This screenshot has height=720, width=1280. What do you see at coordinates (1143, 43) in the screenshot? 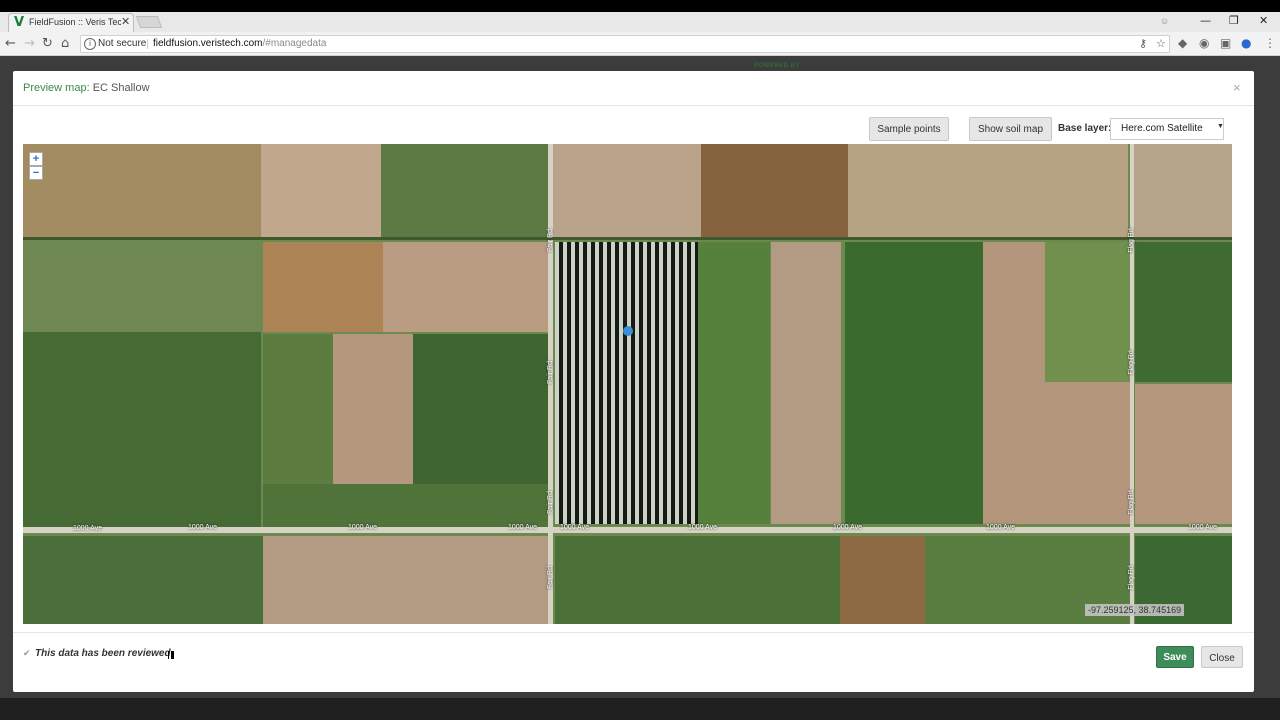
I see `key-icon: ⚷` at bounding box center [1143, 43].